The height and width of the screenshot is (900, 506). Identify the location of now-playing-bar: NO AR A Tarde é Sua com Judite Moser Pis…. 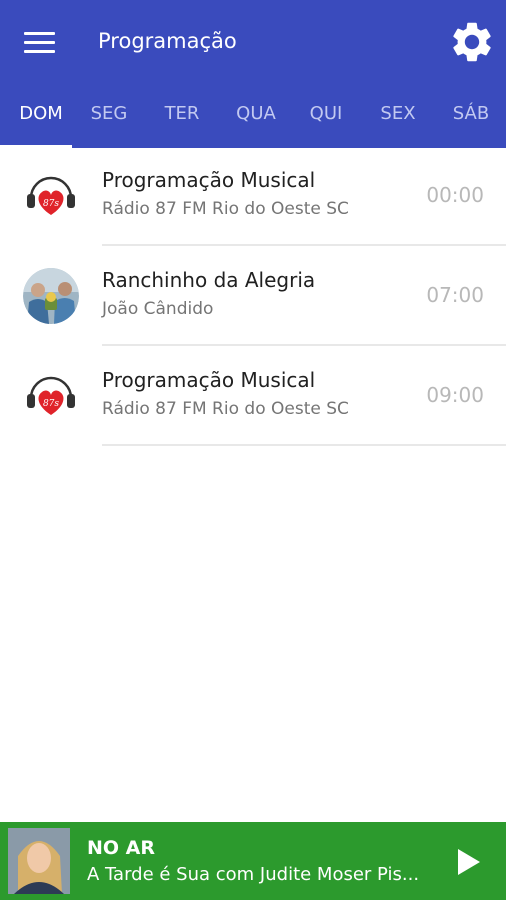
(253, 861).